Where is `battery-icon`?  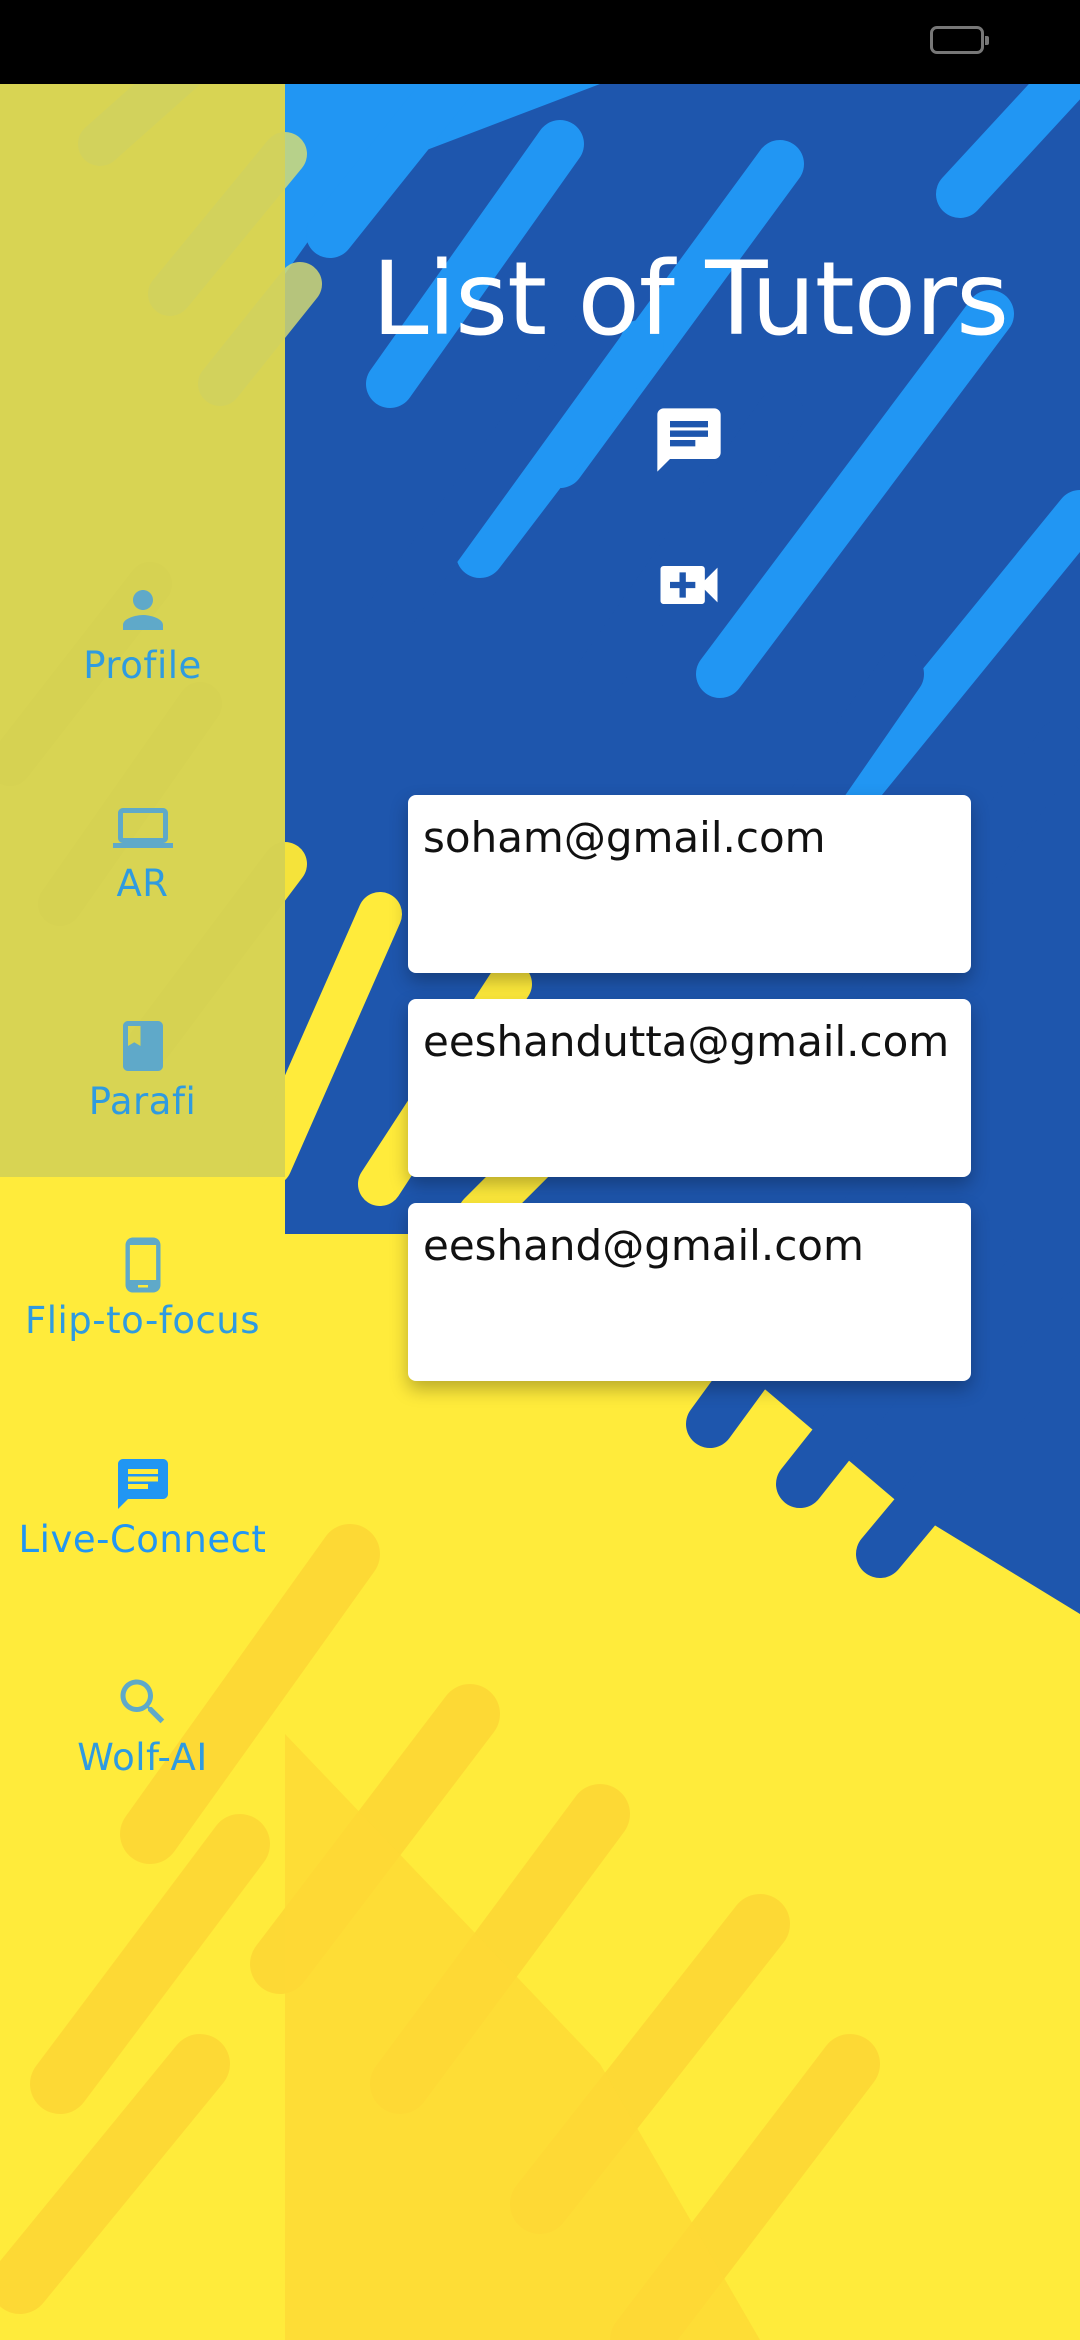
battery-icon is located at coordinates (959, 40).